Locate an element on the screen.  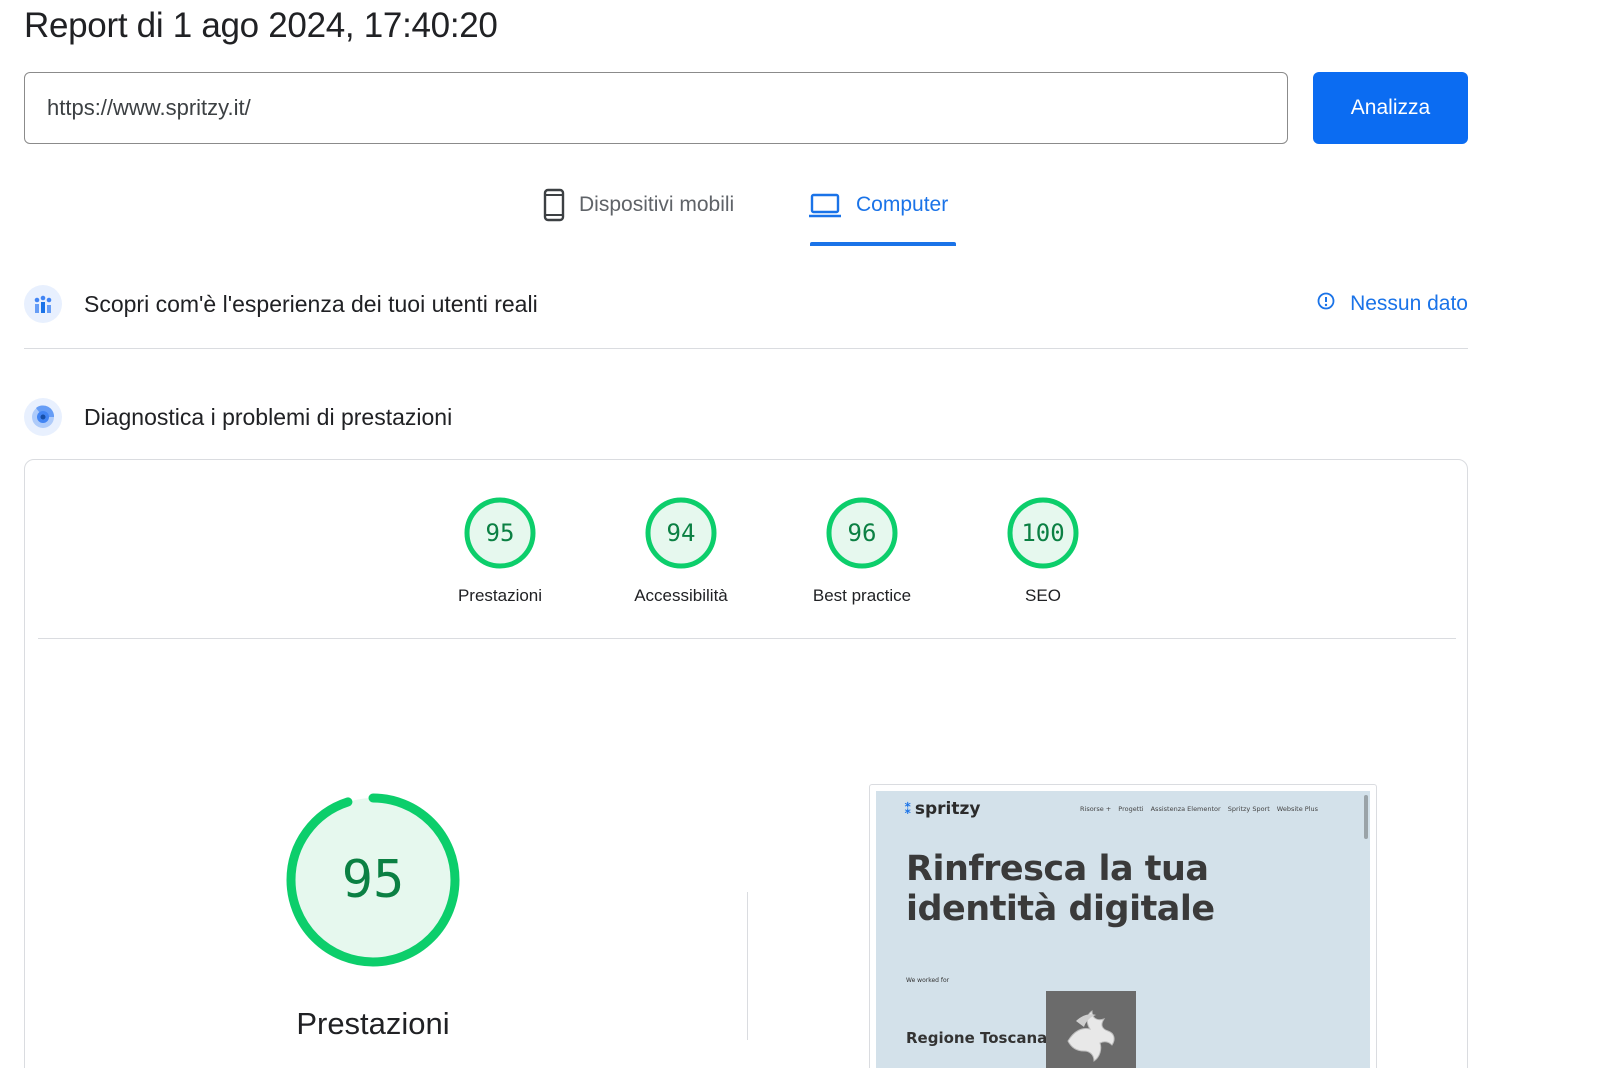
performance-gauge-large: 95 is located at coordinates (373, 880).